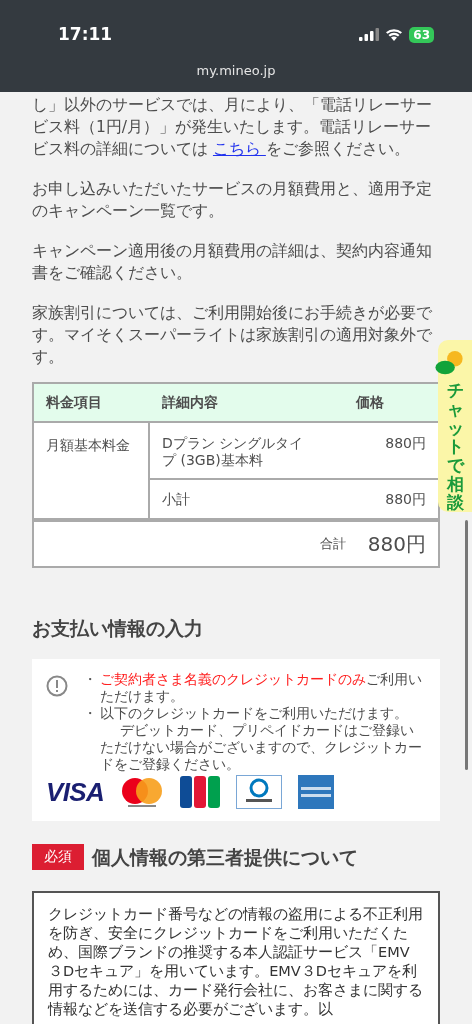 Image resolution: width=472 pixels, height=1024 pixels. Describe the element at coordinates (370, 402) in the screenshot. I see `column-header: 価格` at that location.